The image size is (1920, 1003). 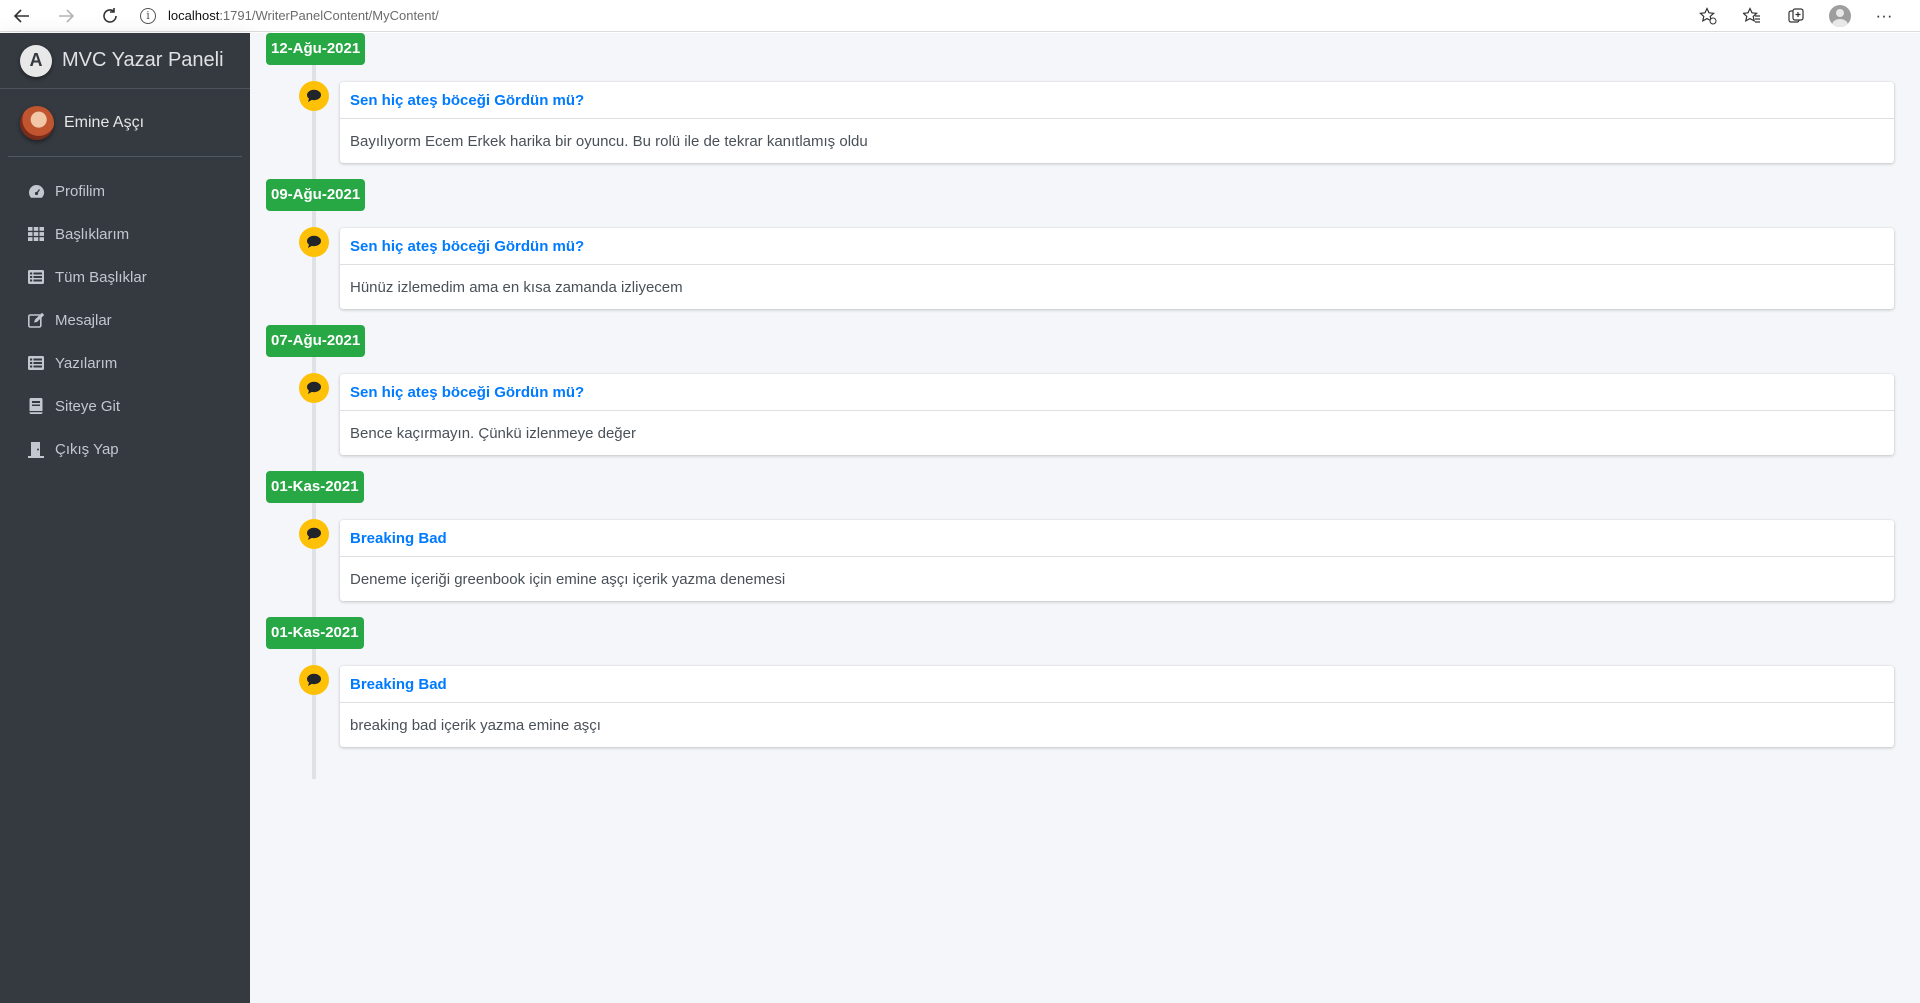 I want to click on arrow-right-icon, so click(x=67, y=15).